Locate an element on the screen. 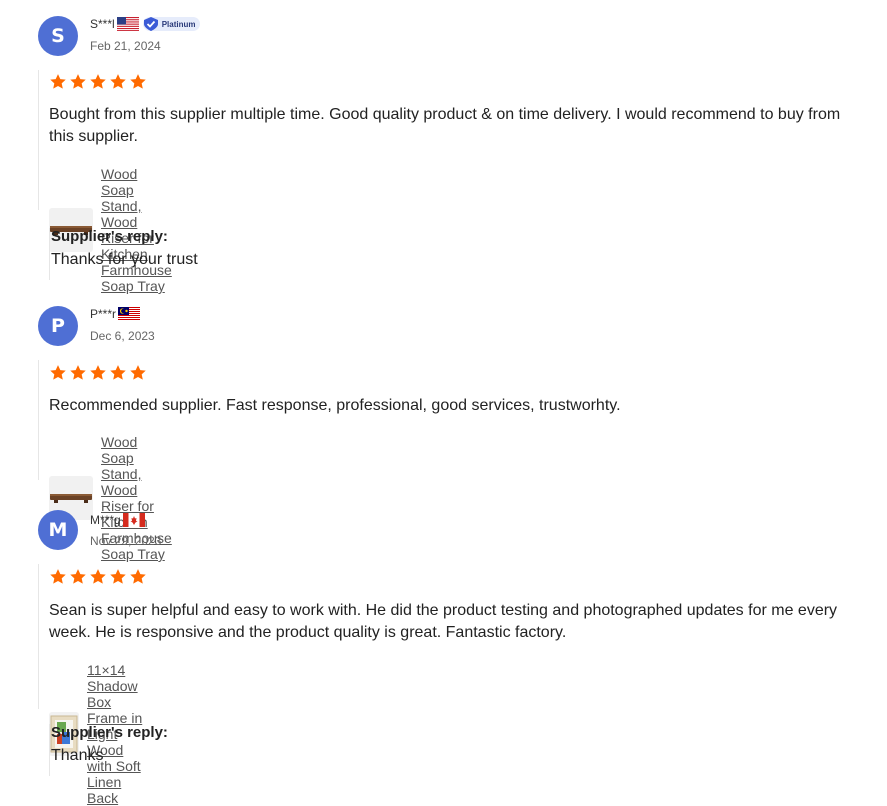 The width and height of the screenshot is (887, 806). reply-text: Thanks for your trust is located at coordinates (124, 259).